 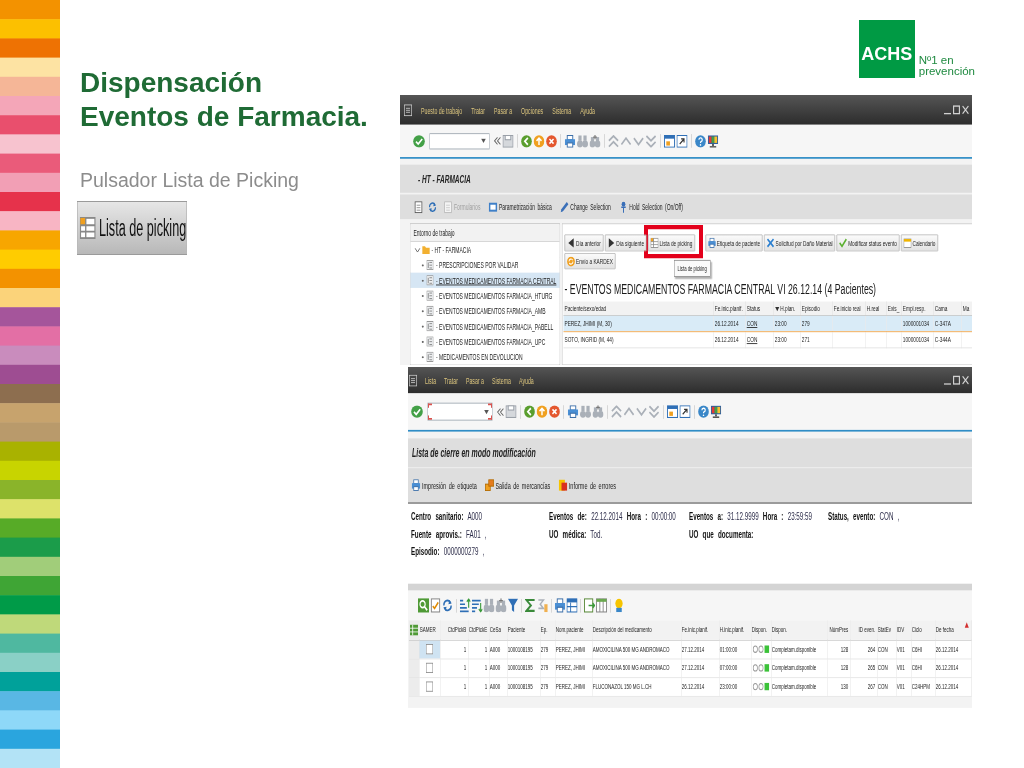 I want to click on layout-button, so click(x=414, y=630).